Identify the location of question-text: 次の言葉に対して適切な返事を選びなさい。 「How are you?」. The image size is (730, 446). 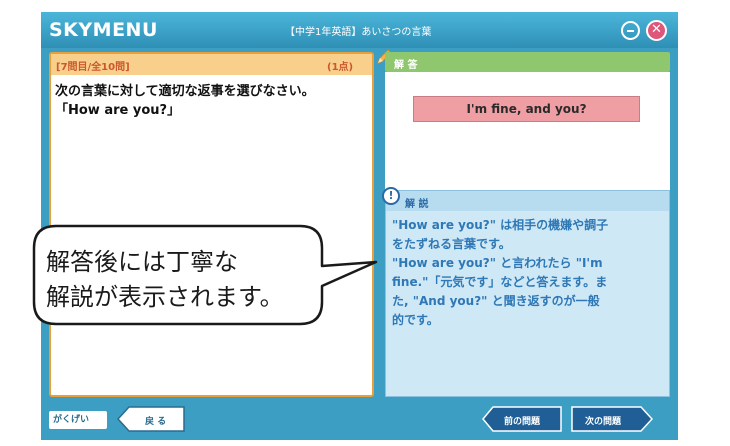
(185, 101).